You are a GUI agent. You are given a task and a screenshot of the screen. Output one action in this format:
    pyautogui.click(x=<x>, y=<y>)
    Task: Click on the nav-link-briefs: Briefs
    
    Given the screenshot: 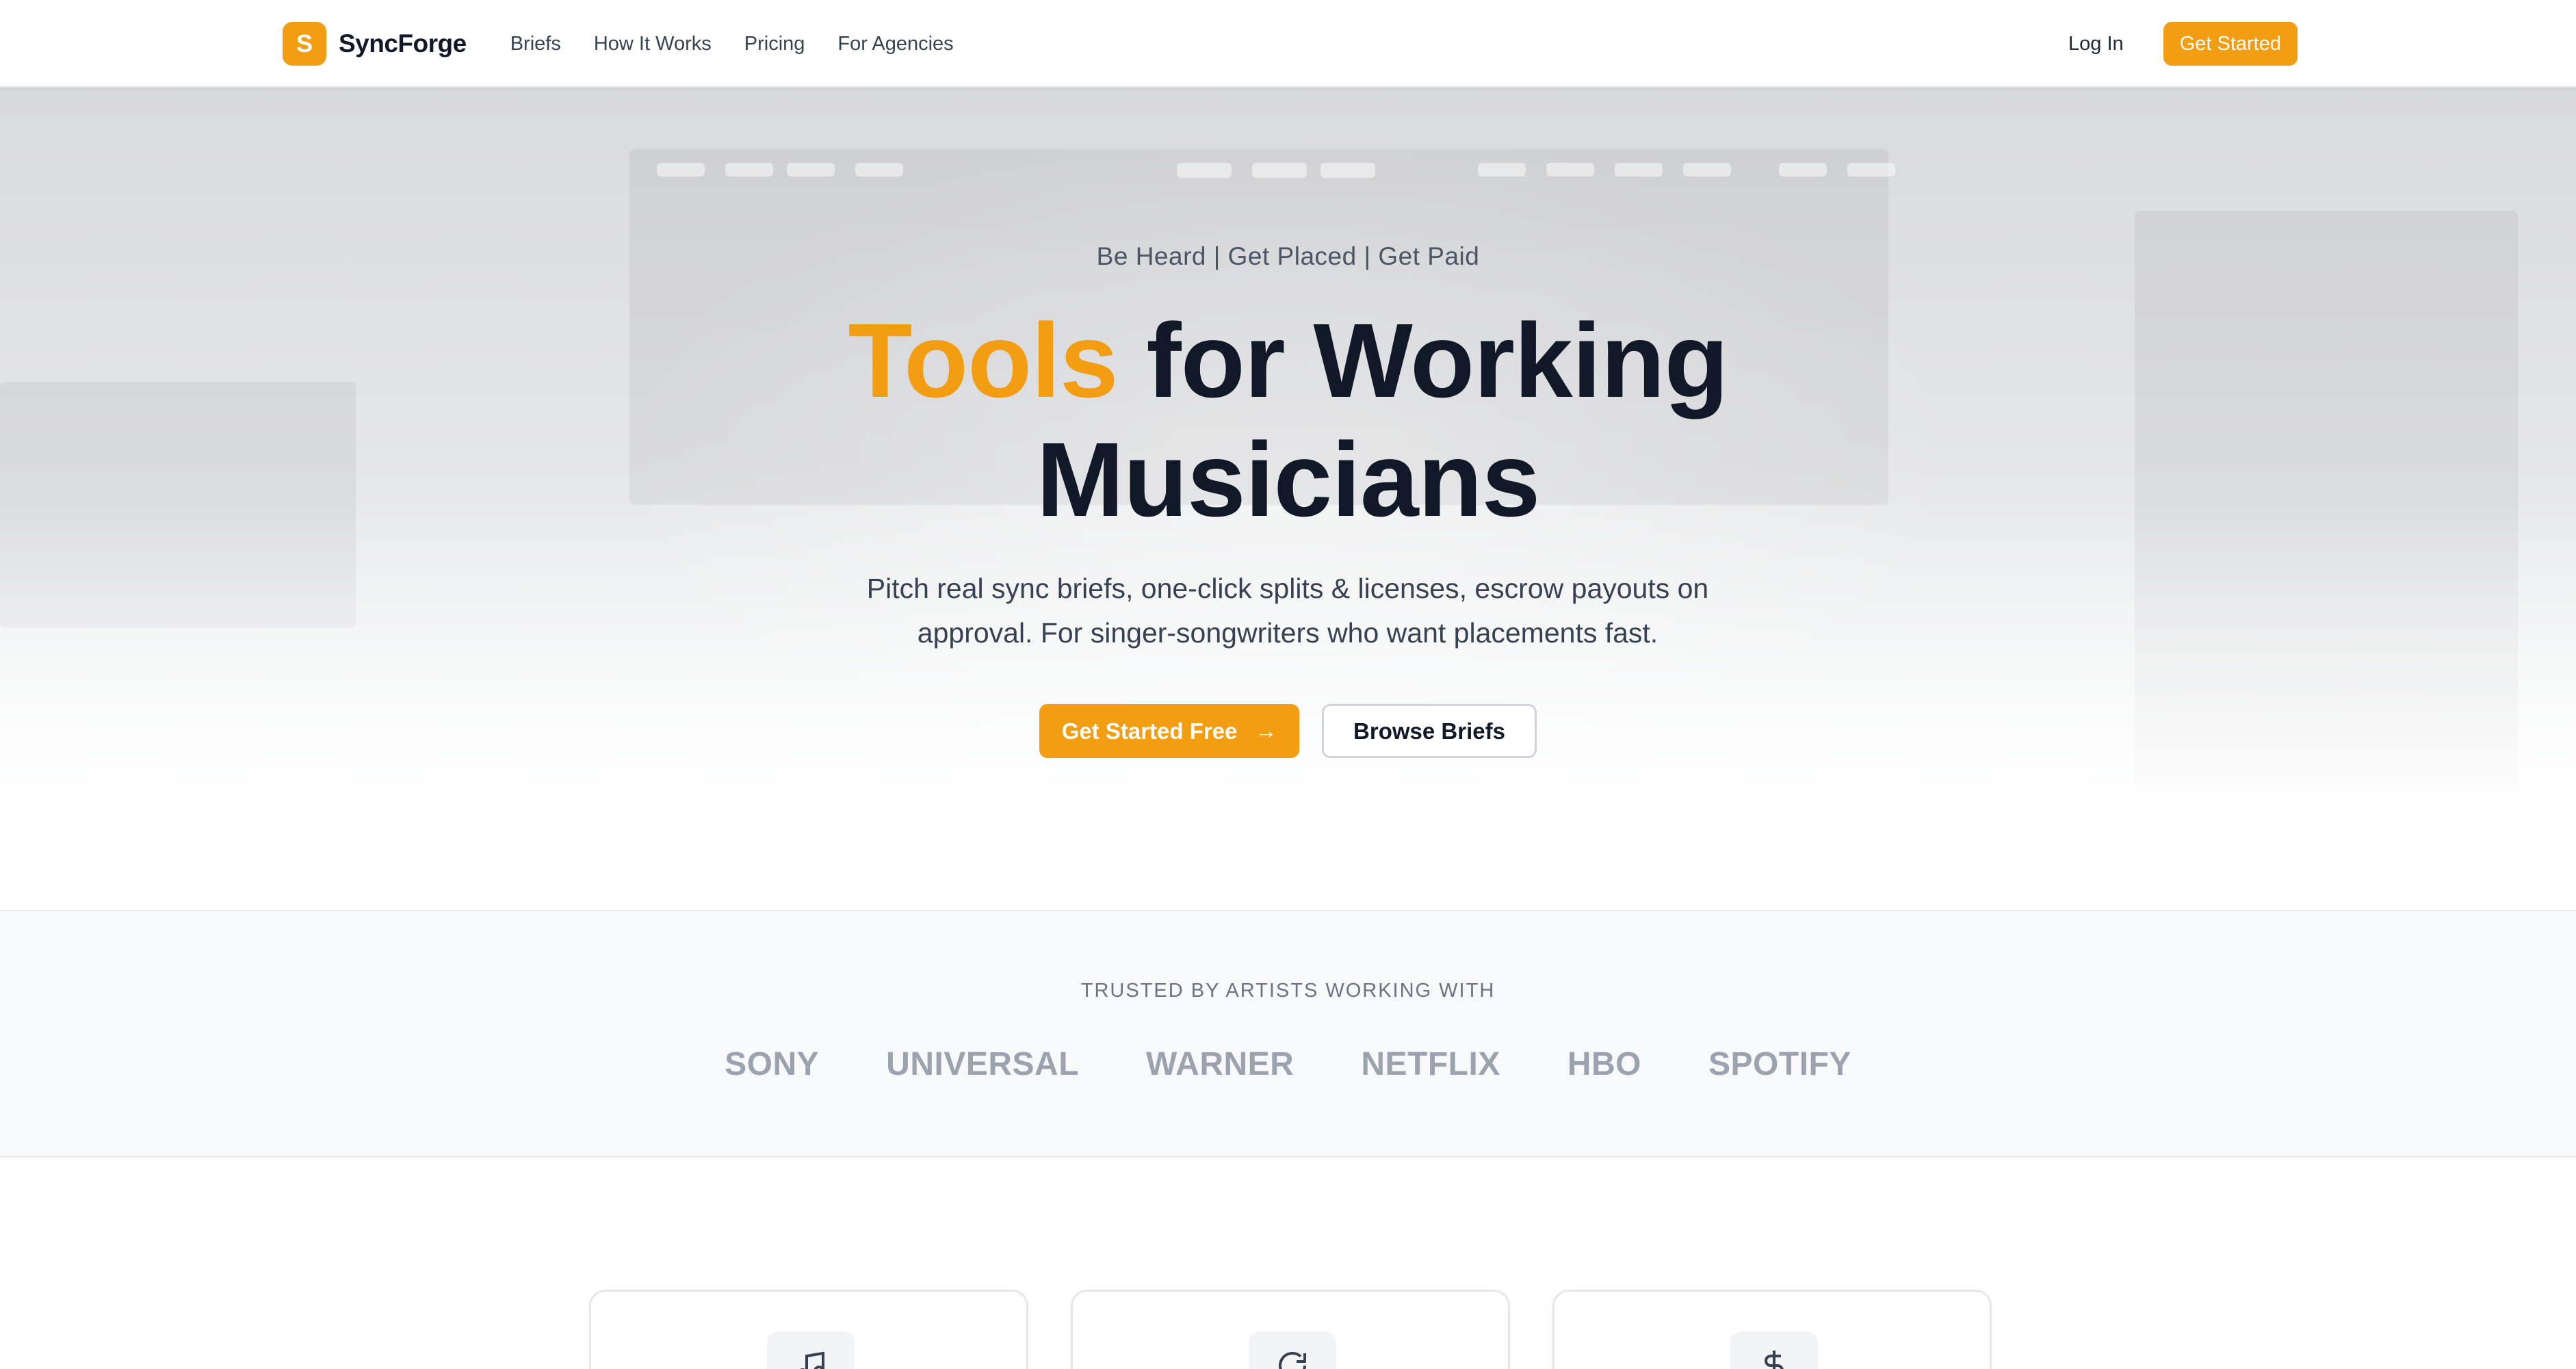 What is the action you would take?
    pyautogui.click(x=535, y=44)
    